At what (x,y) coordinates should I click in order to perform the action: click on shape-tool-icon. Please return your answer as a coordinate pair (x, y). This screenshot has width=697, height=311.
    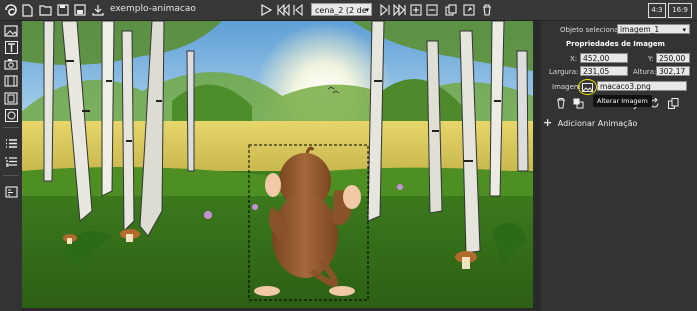
    Looking at the image, I should click on (11, 115).